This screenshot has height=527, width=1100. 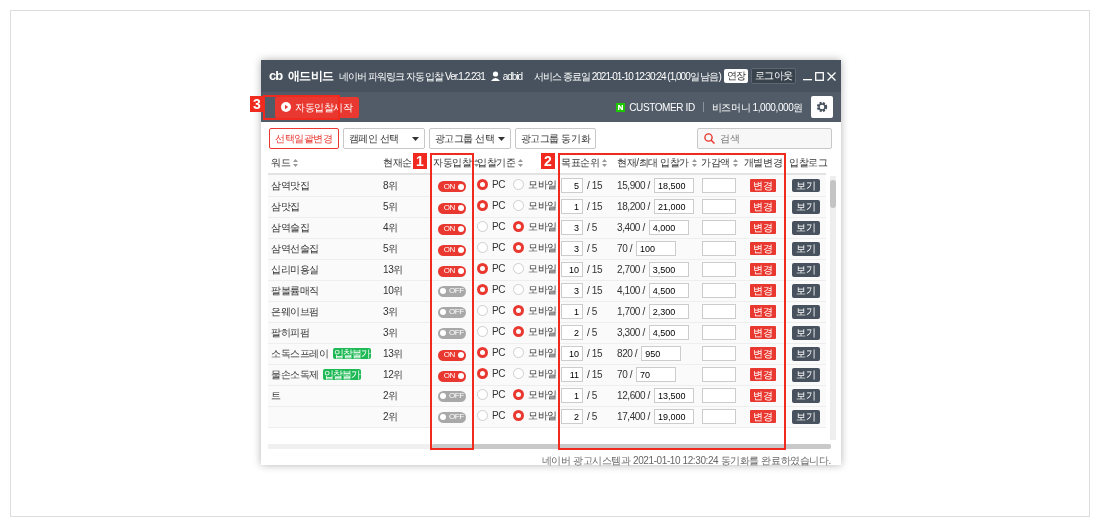 What do you see at coordinates (822, 107) in the screenshot?
I see `settings-button` at bounding box center [822, 107].